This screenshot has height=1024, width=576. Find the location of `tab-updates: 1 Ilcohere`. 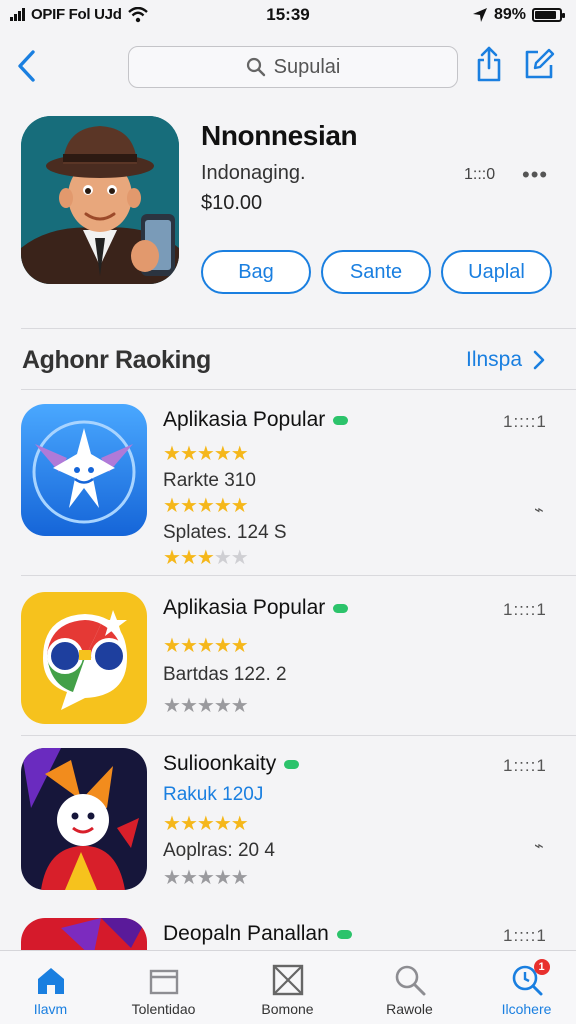

tab-updates: 1 Ilcohere is located at coordinates (522, 987).